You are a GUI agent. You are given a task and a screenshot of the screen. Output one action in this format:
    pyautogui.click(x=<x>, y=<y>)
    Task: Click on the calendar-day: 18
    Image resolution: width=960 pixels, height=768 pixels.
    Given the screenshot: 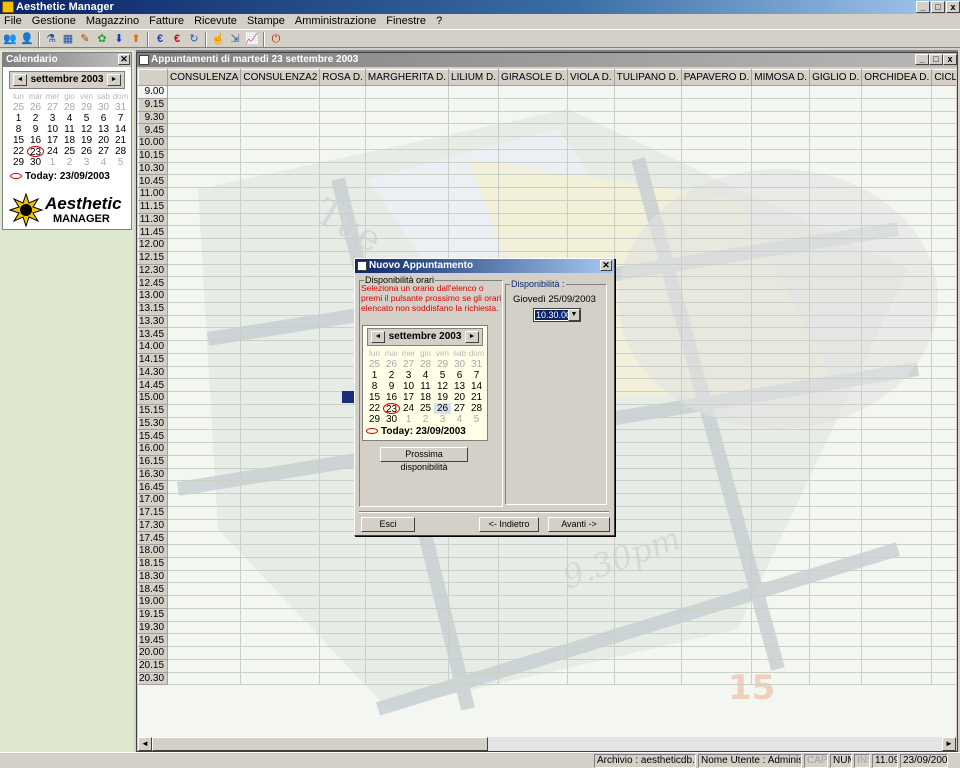 What is the action you would take?
    pyautogui.click(x=425, y=397)
    